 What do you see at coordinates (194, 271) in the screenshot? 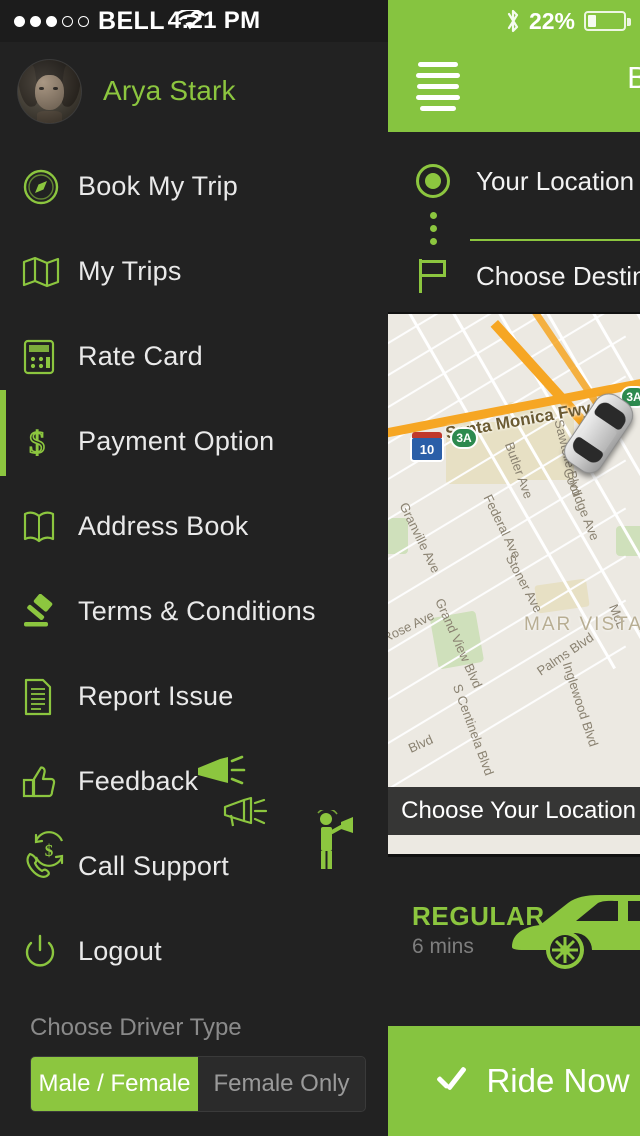
I see `sidebar-item-my-trips: My Trips` at bounding box center [194, 271].